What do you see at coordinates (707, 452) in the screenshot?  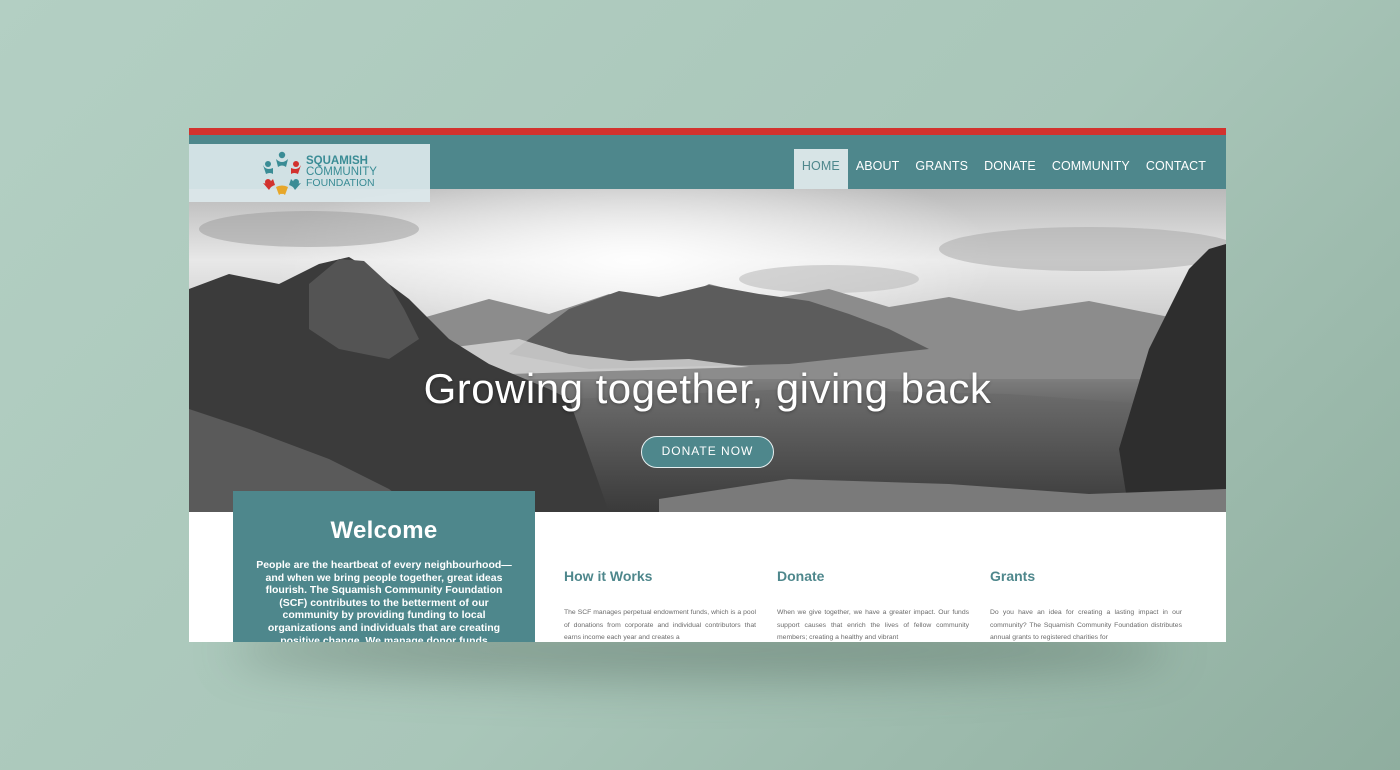 I see `donate-now-button: DONATE NOW` at bounding box center [707, 452].